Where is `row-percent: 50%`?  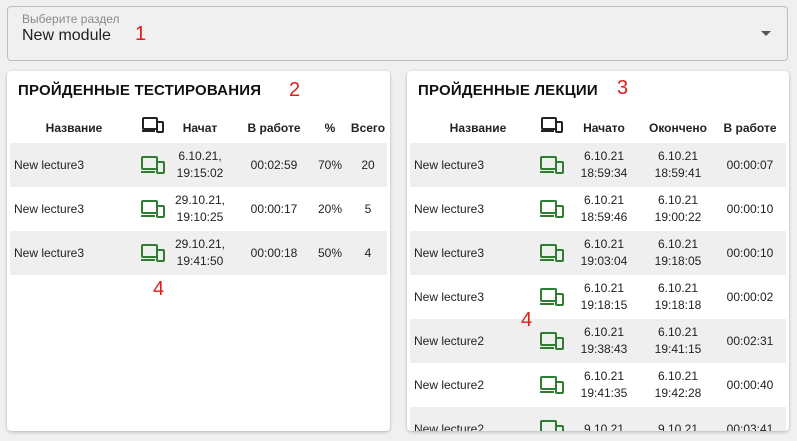 row-percent: 50% is located at coordinates (330, 252).